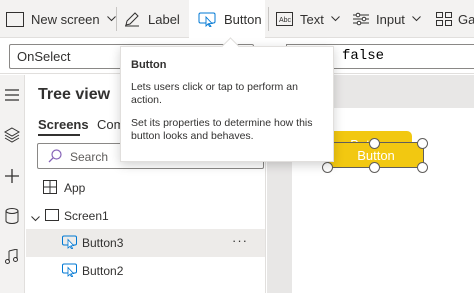 This screenshot has height=293, width=474. Describe the element at coordinates (12, 135) in the screenshot. I see `layers-icon` at that location.